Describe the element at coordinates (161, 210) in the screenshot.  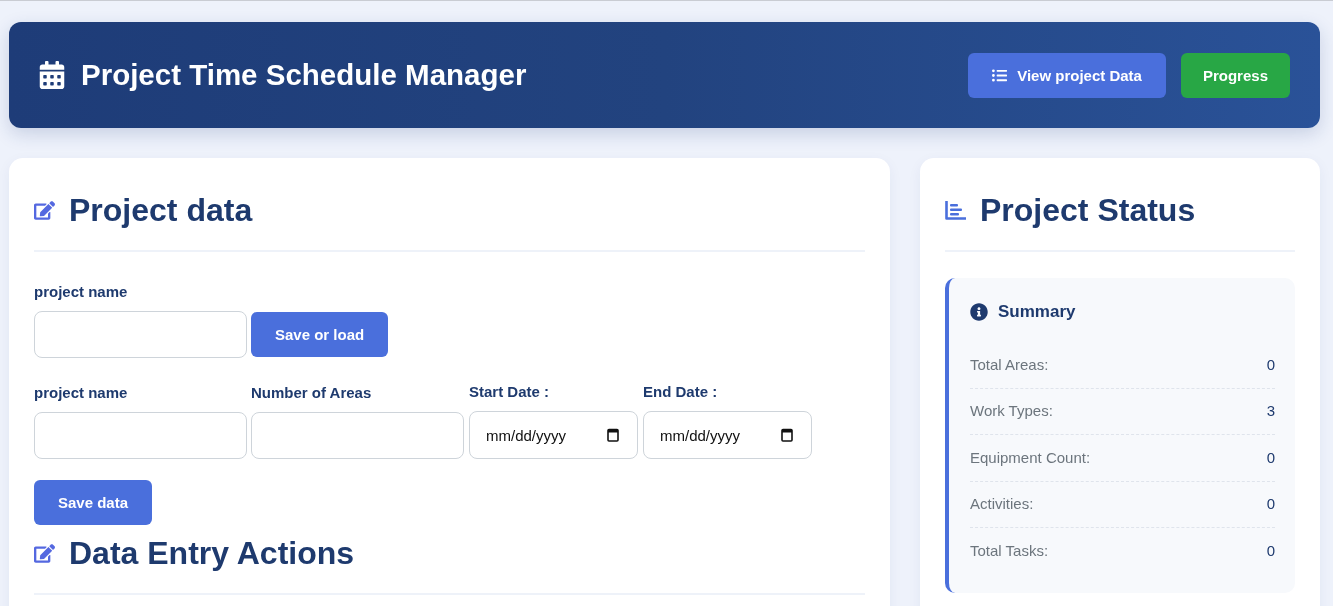
I see `section-heading: Project data` at that location.